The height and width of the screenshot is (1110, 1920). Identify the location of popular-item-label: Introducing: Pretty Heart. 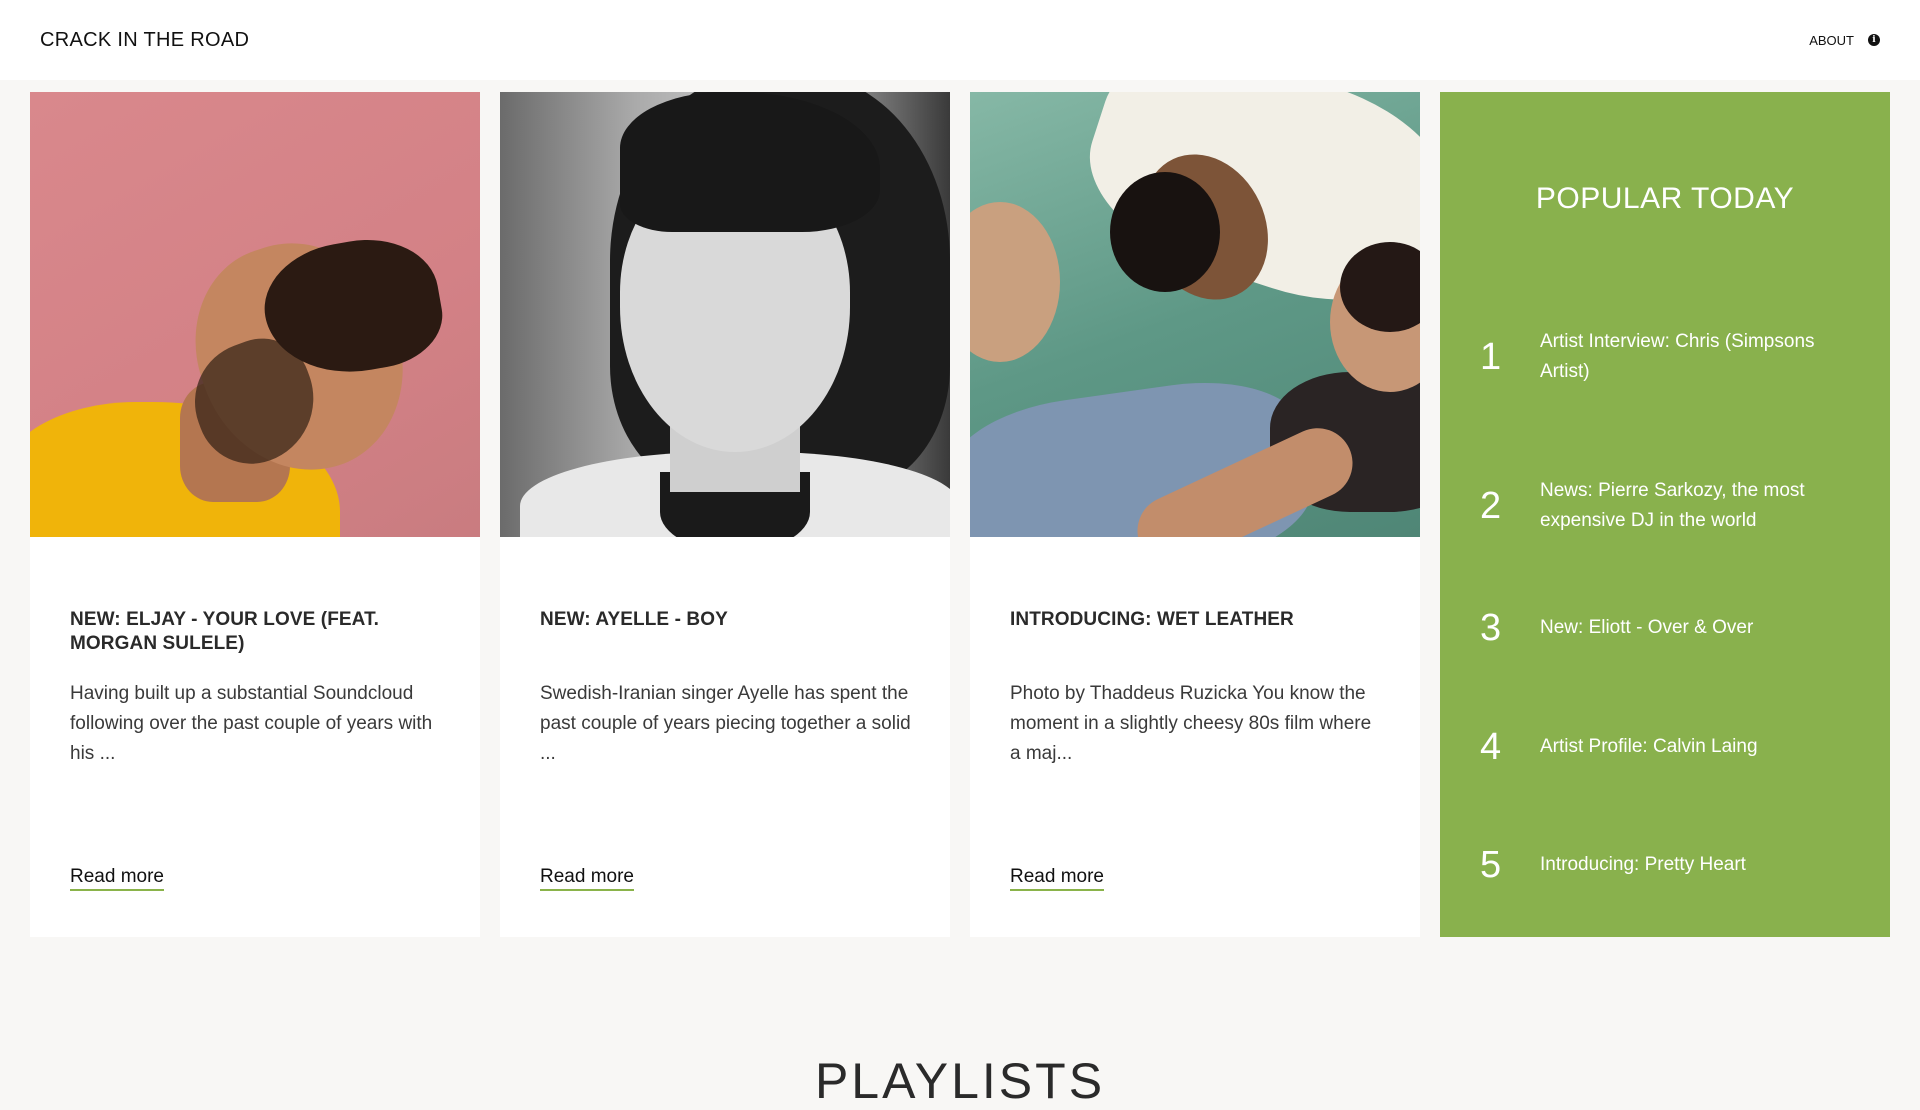
(1700, 865).